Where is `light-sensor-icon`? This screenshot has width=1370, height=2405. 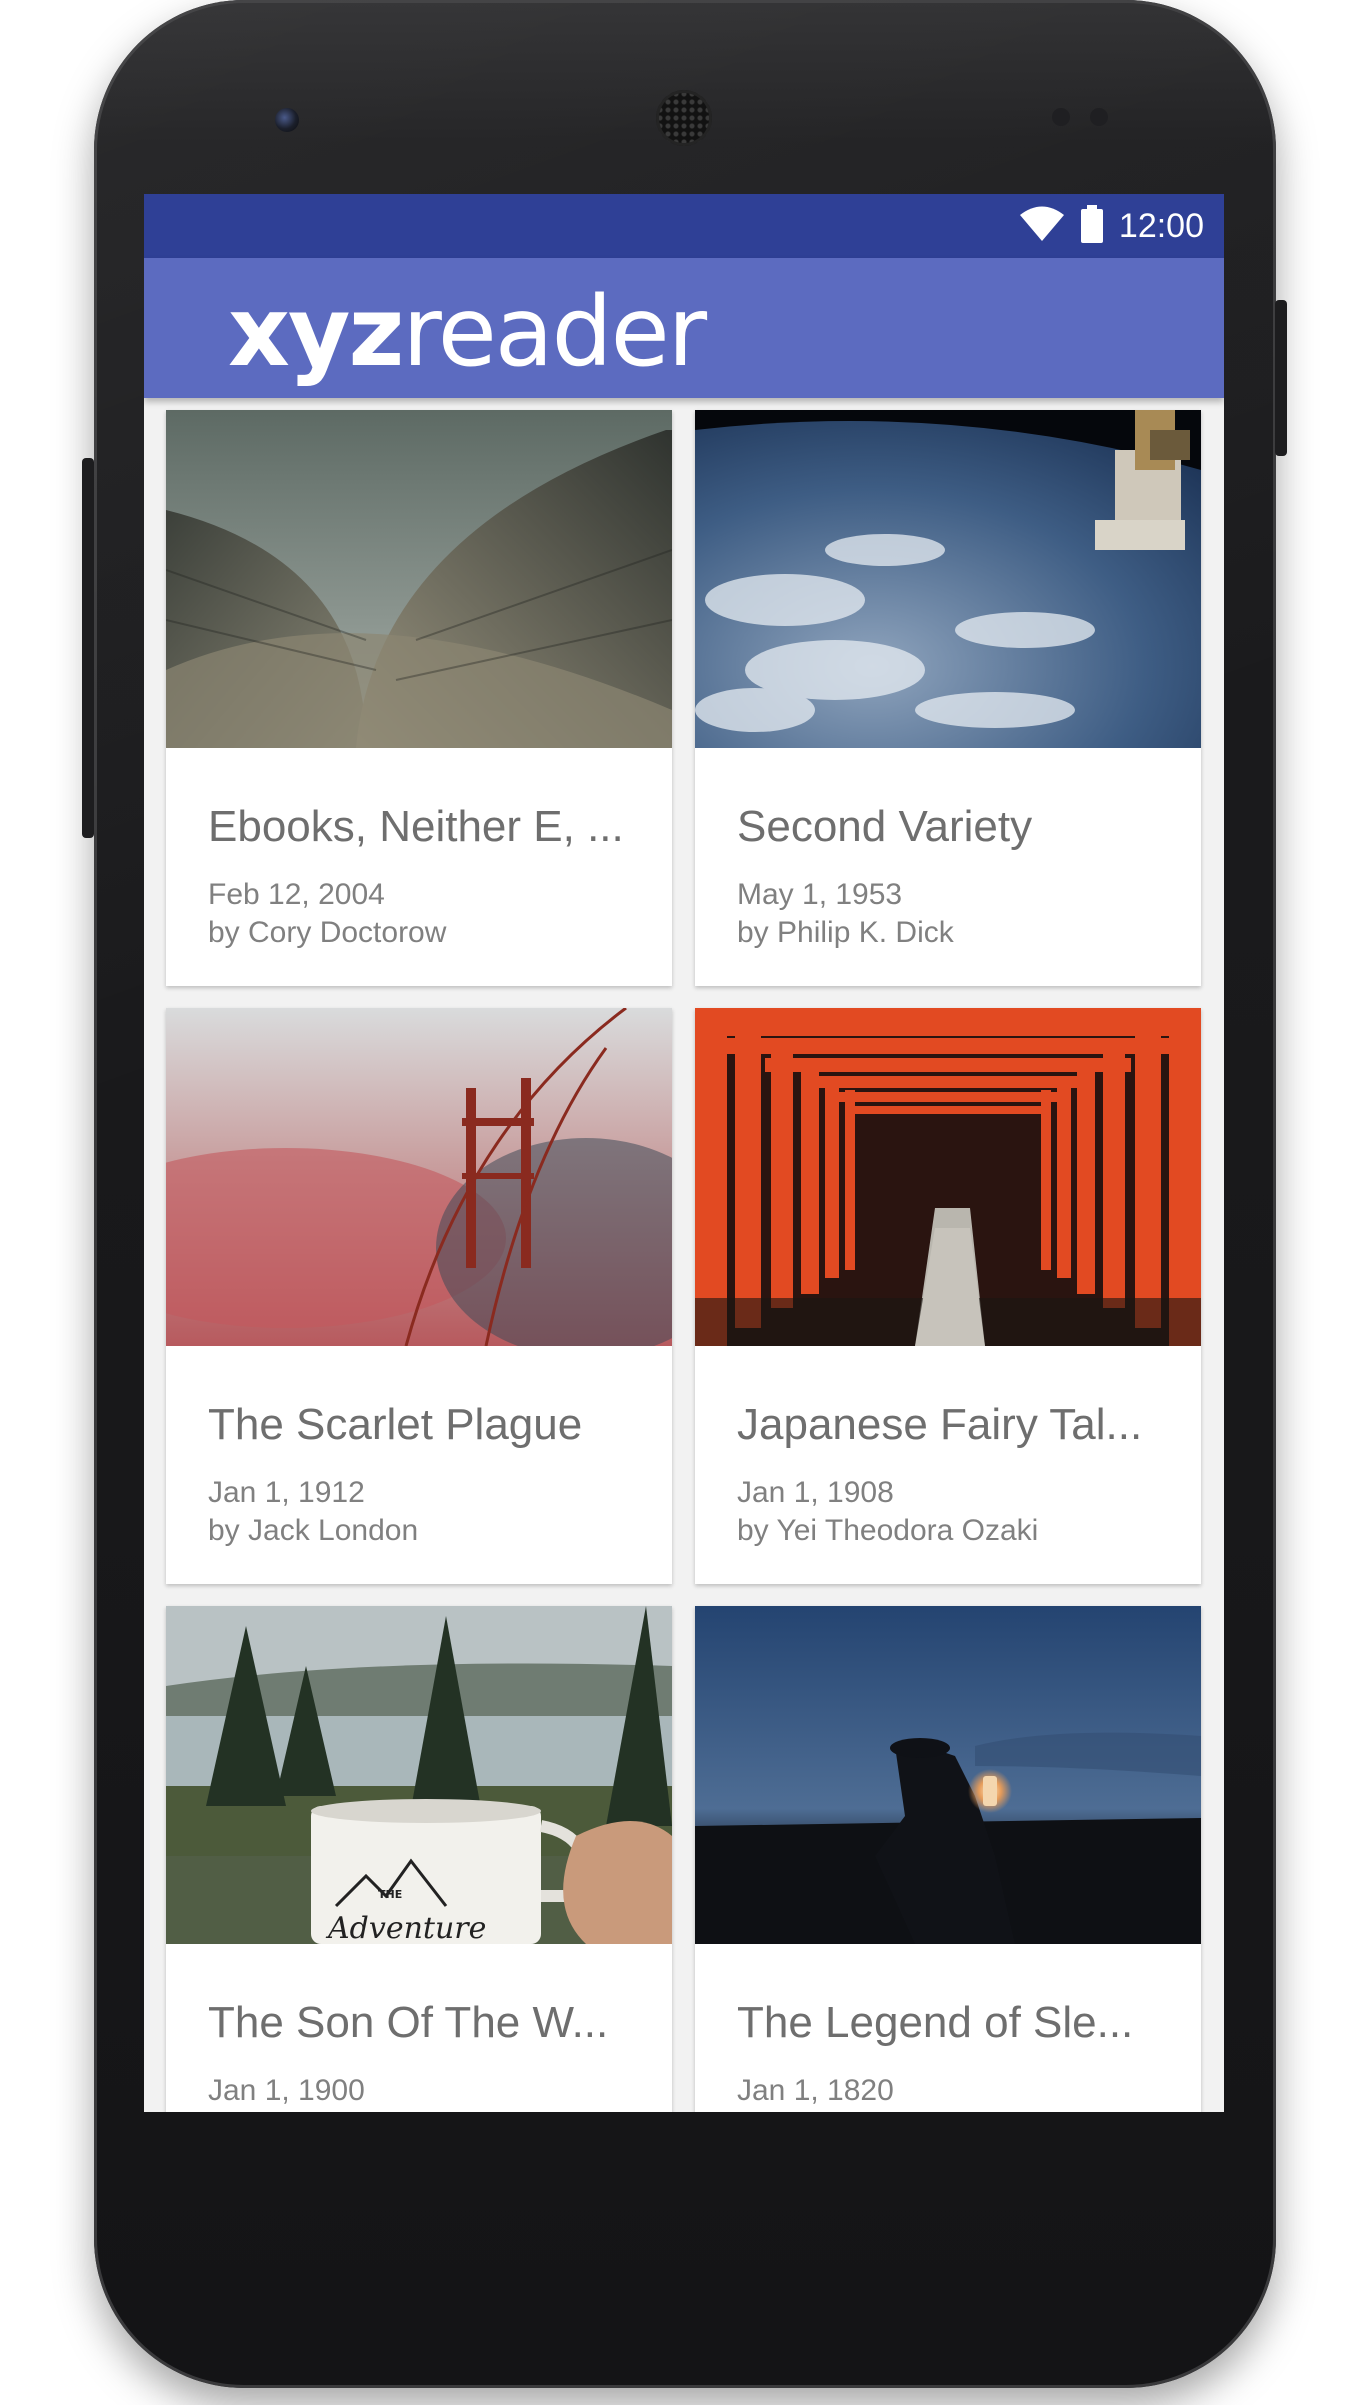 light-sensor-icon is located at coordinates (1099, 117).